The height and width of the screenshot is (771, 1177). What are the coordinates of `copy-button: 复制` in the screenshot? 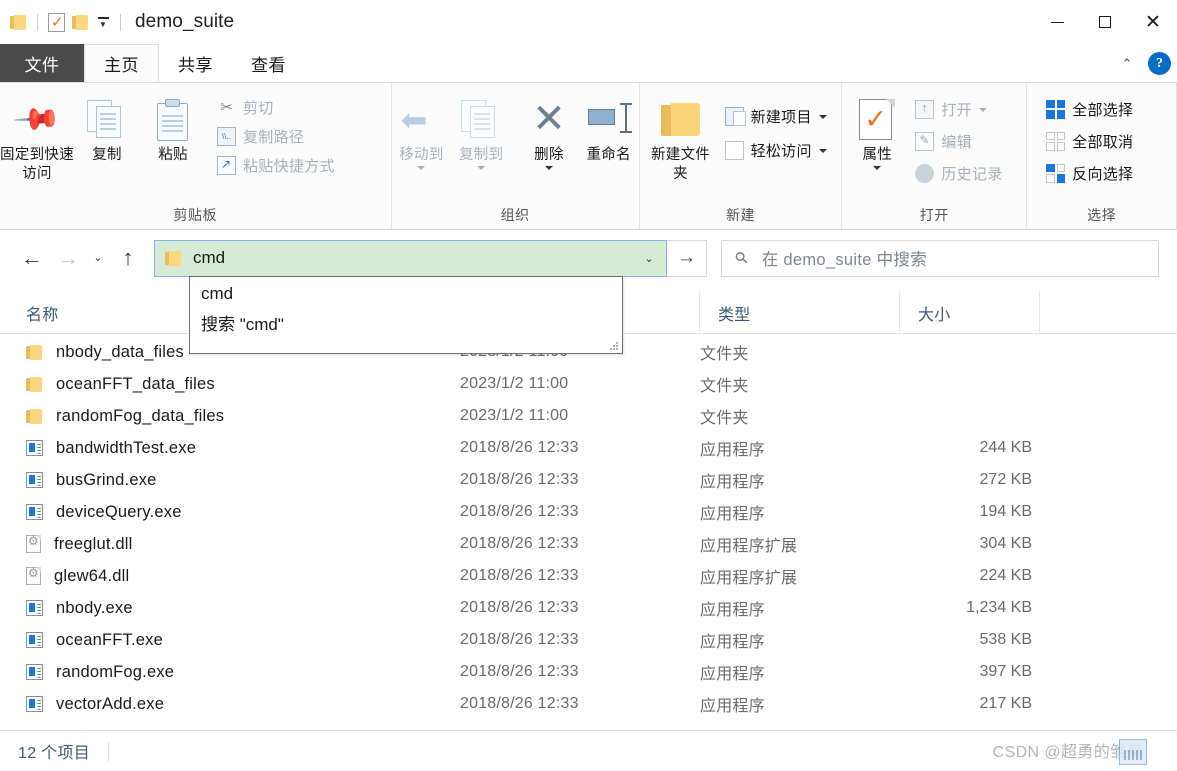 It's located at (107, 128).